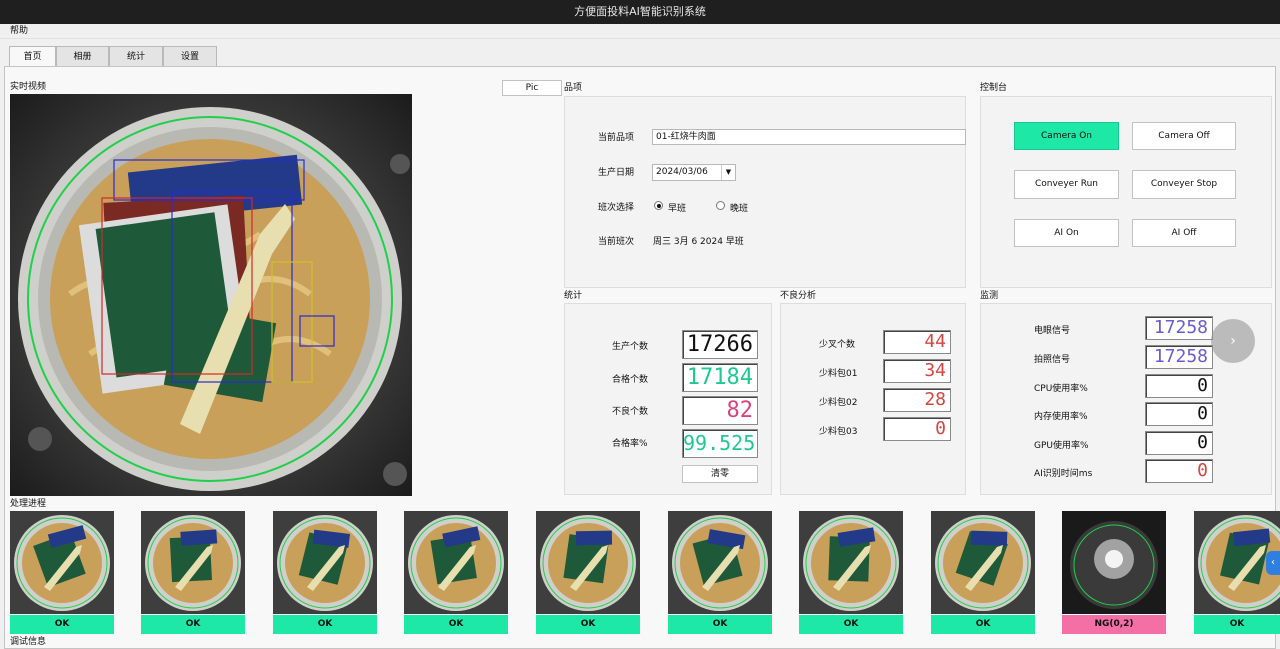  I want to click on shift-evening-label: 晚班, so click(739, 209).